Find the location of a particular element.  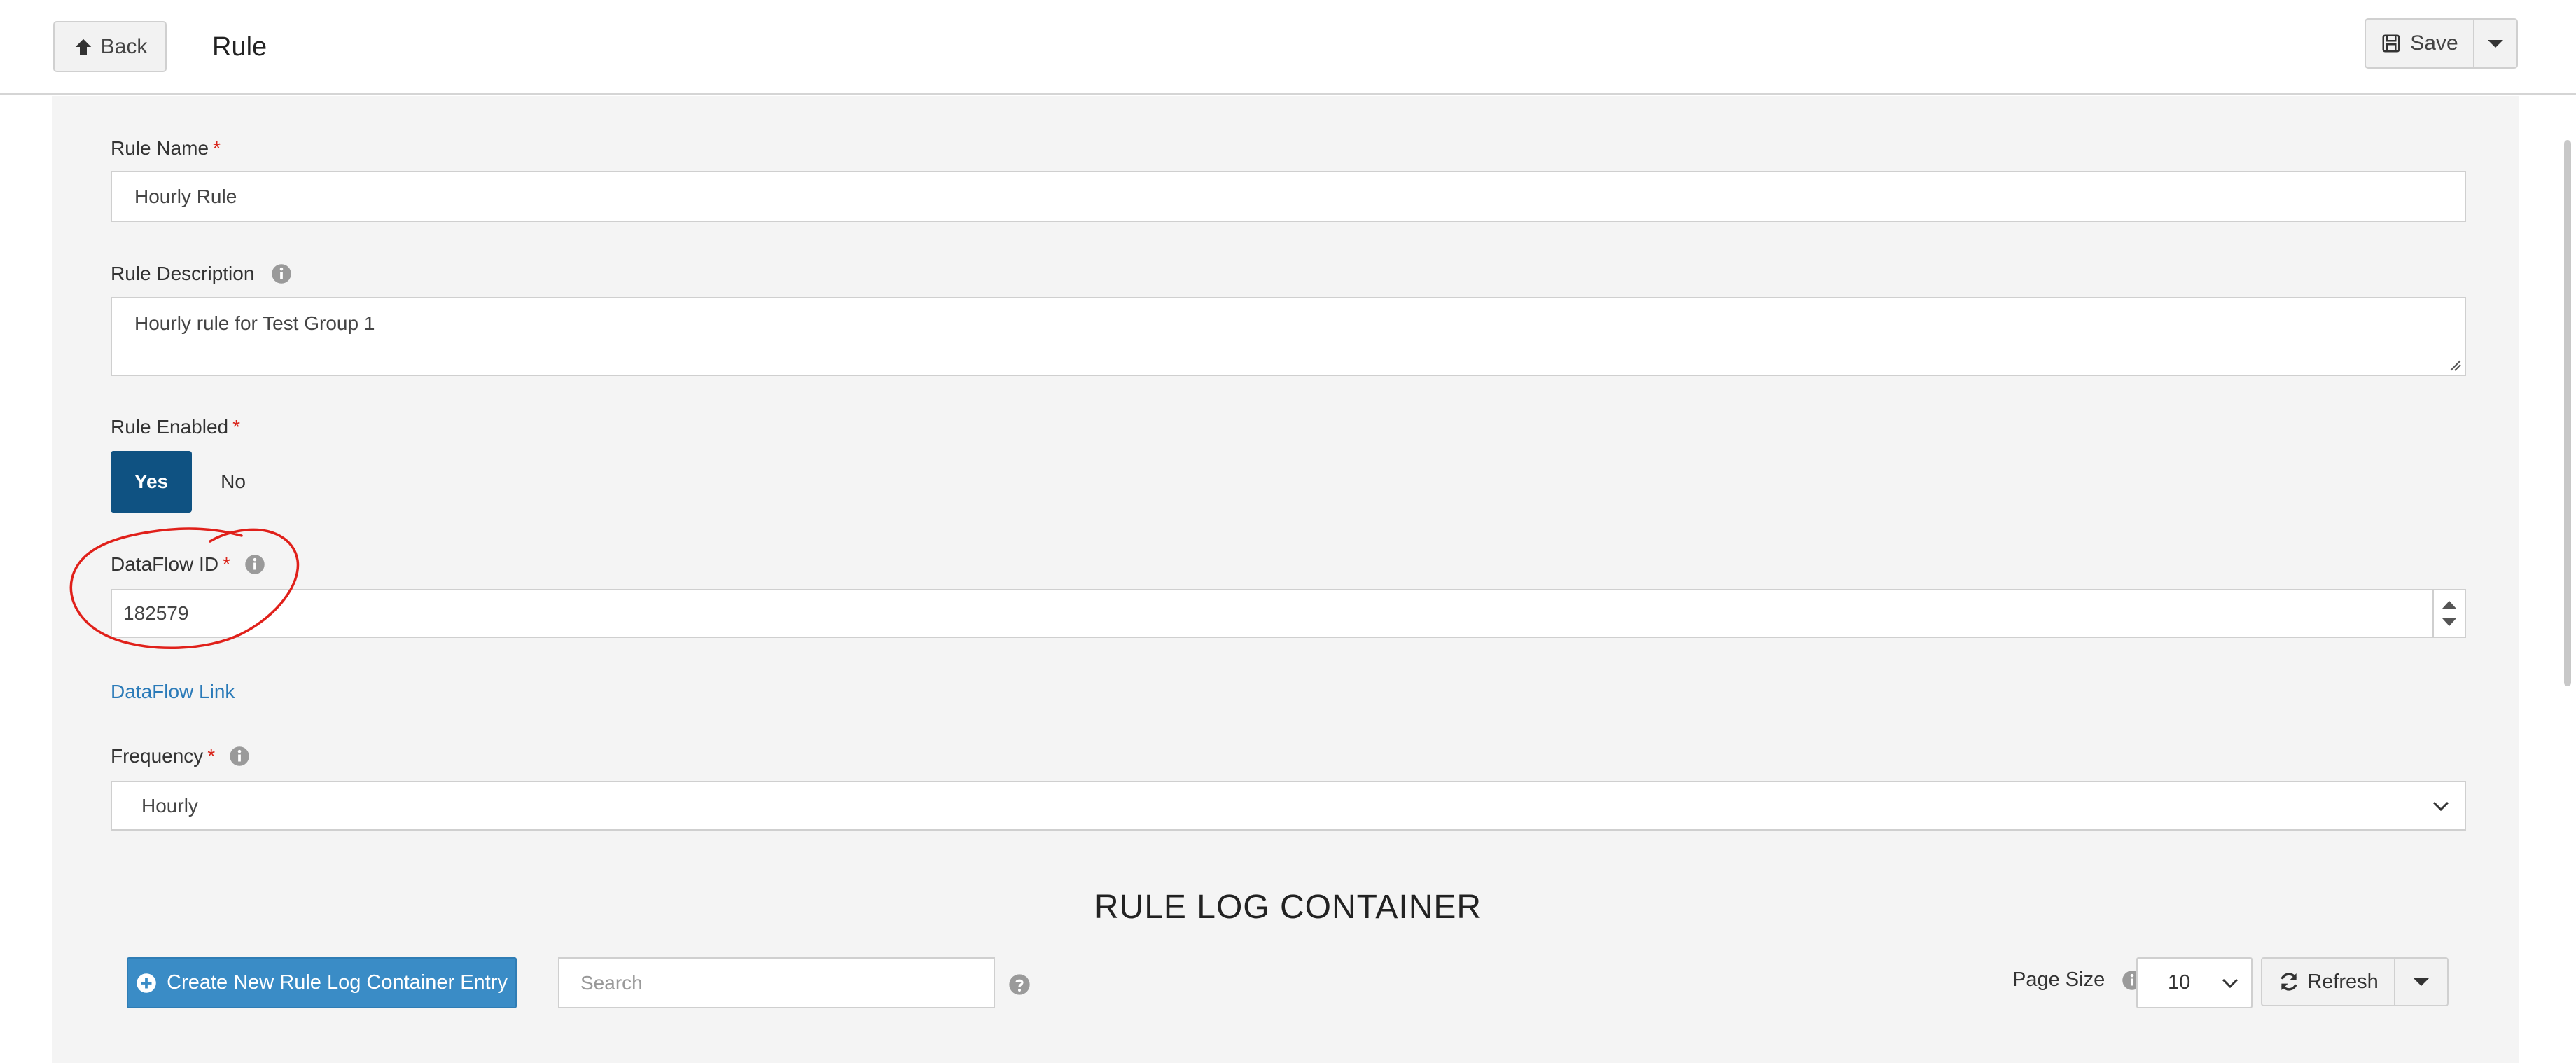

rule-description-textarea: Hourly rule for Test Group 1 is located at coordinates (1288, 336).